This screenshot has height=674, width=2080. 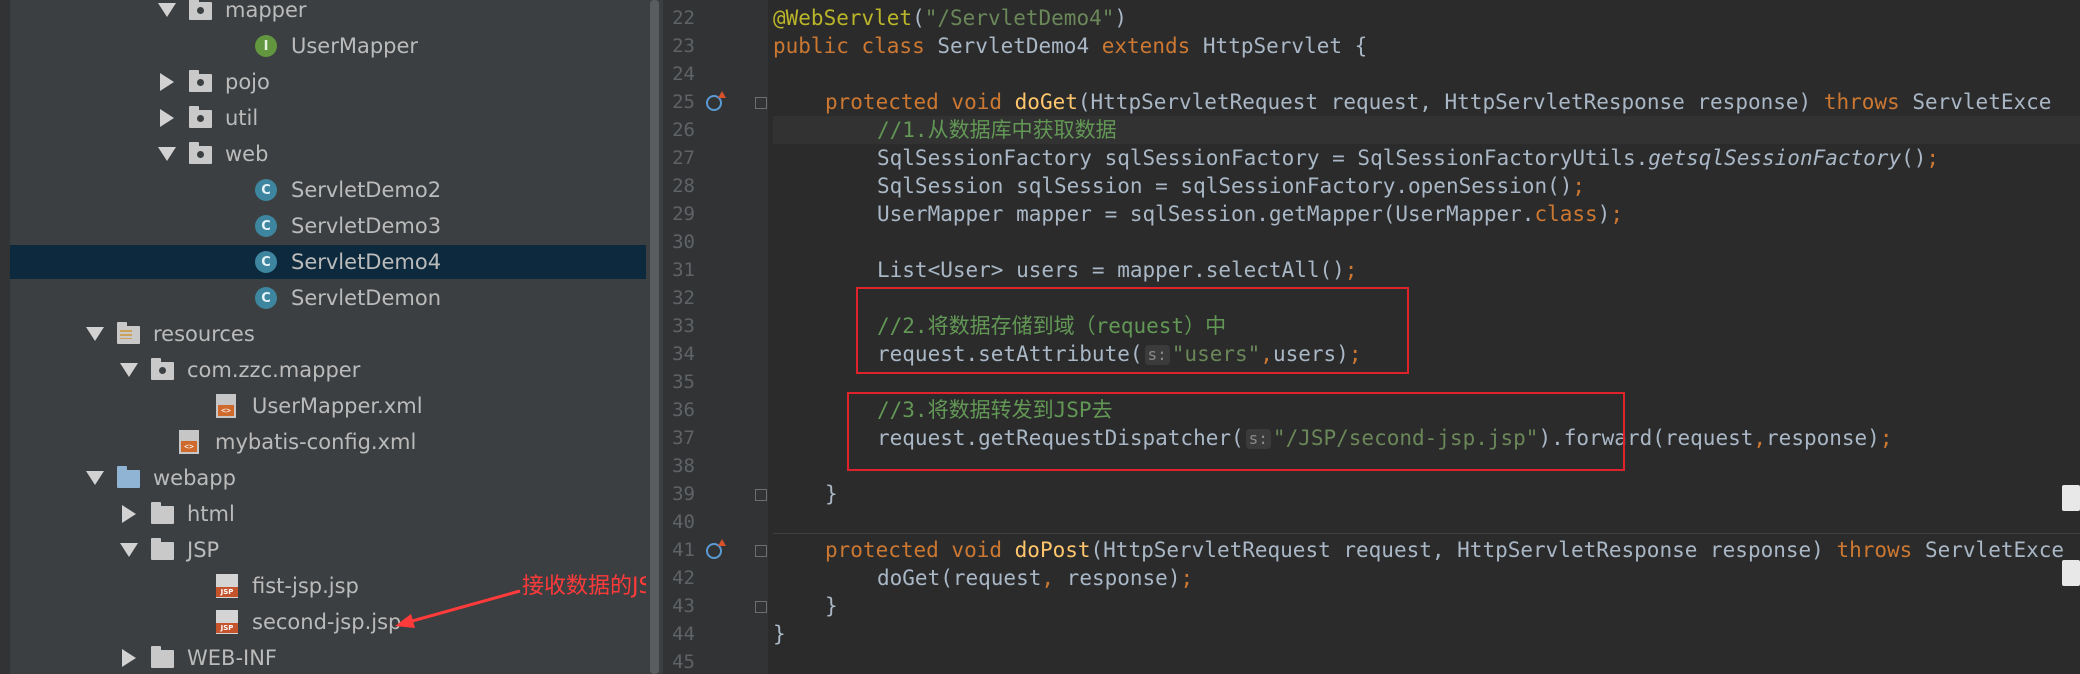 What do you see at coordinates (683, 158) in the screenshot?
I see `line-number: 27` at bounding box center [683, 158].